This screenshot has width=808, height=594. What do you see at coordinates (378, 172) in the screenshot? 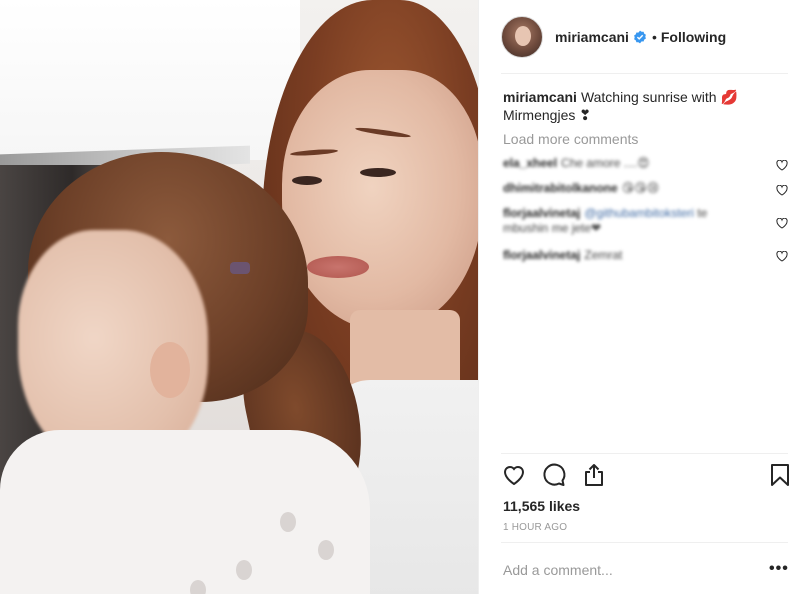
I see `woman-eye-right` at bounding box center [378, 172].